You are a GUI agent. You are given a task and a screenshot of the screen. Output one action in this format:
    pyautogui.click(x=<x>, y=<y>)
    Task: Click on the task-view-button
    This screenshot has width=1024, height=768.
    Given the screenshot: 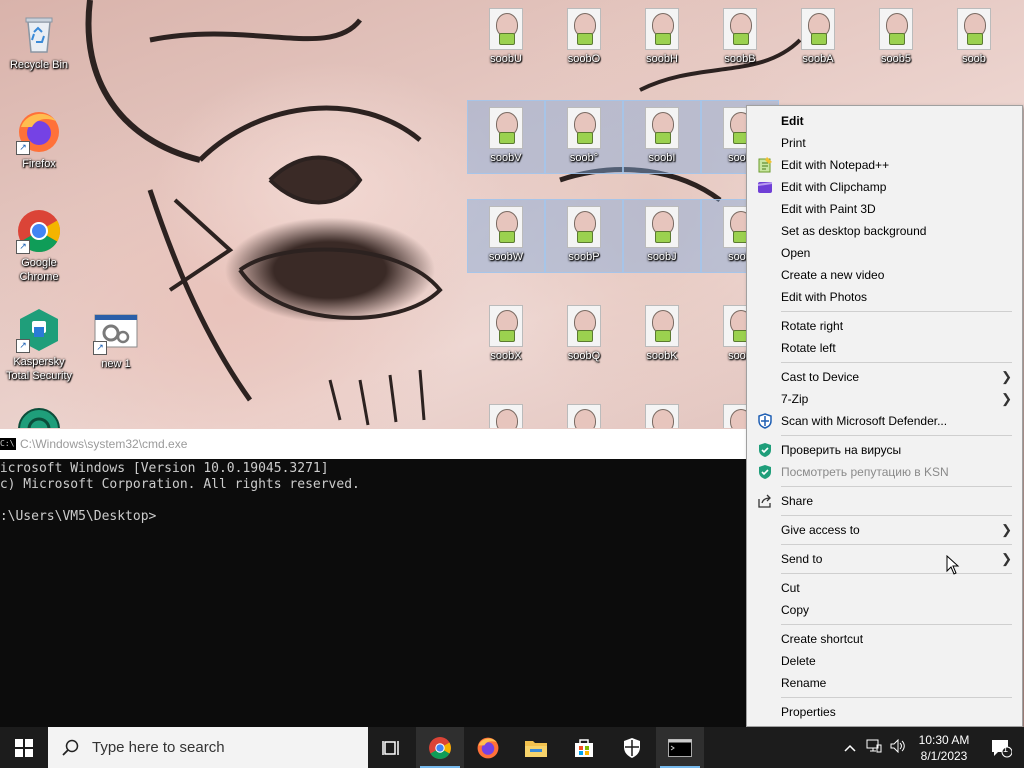 What is the action you would take?
    pyautogui.click(x=392, y=747)
    